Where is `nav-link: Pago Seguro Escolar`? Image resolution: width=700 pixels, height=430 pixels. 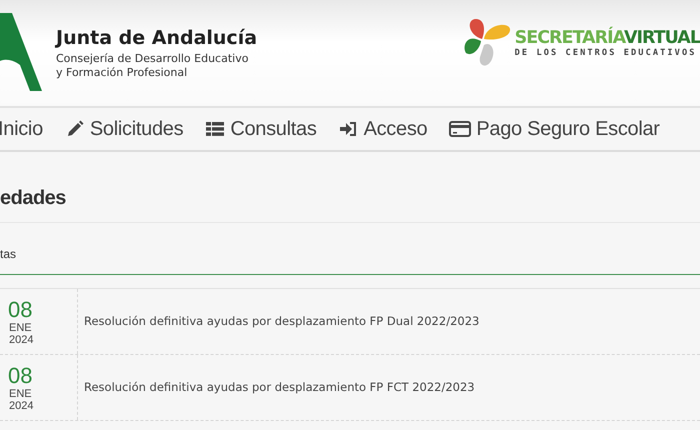 nav-link: Pago Seguro Escolar is located at coordinates (554, 129).